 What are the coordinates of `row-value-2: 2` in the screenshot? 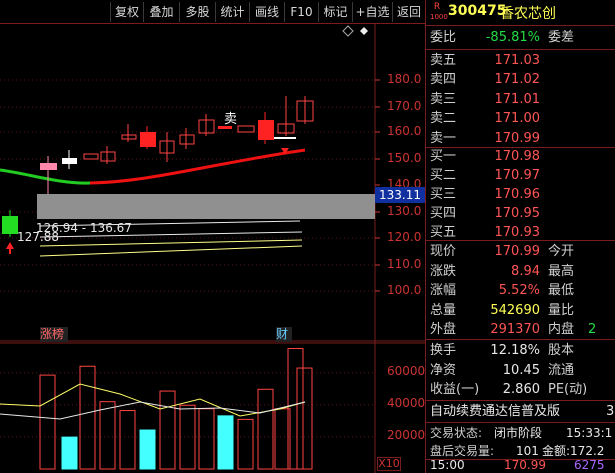 It's located at (592, 329).